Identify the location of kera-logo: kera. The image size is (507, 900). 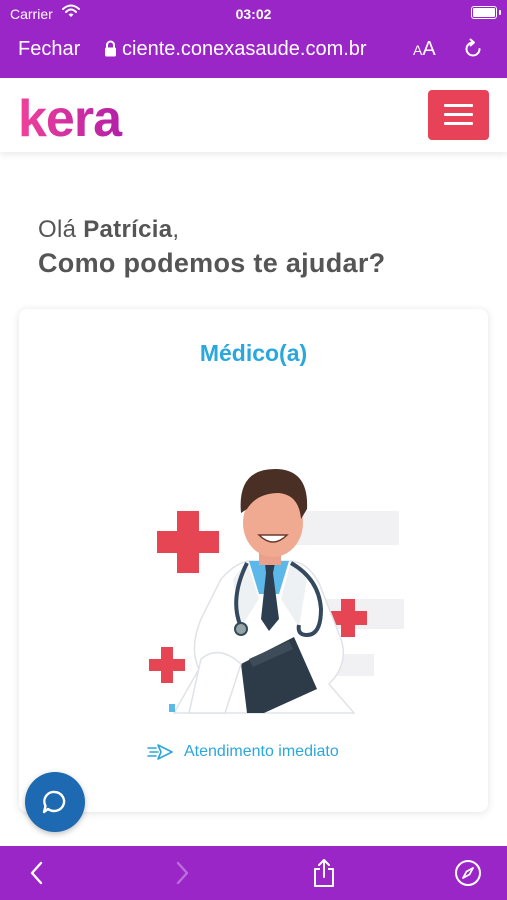
(80, 119).